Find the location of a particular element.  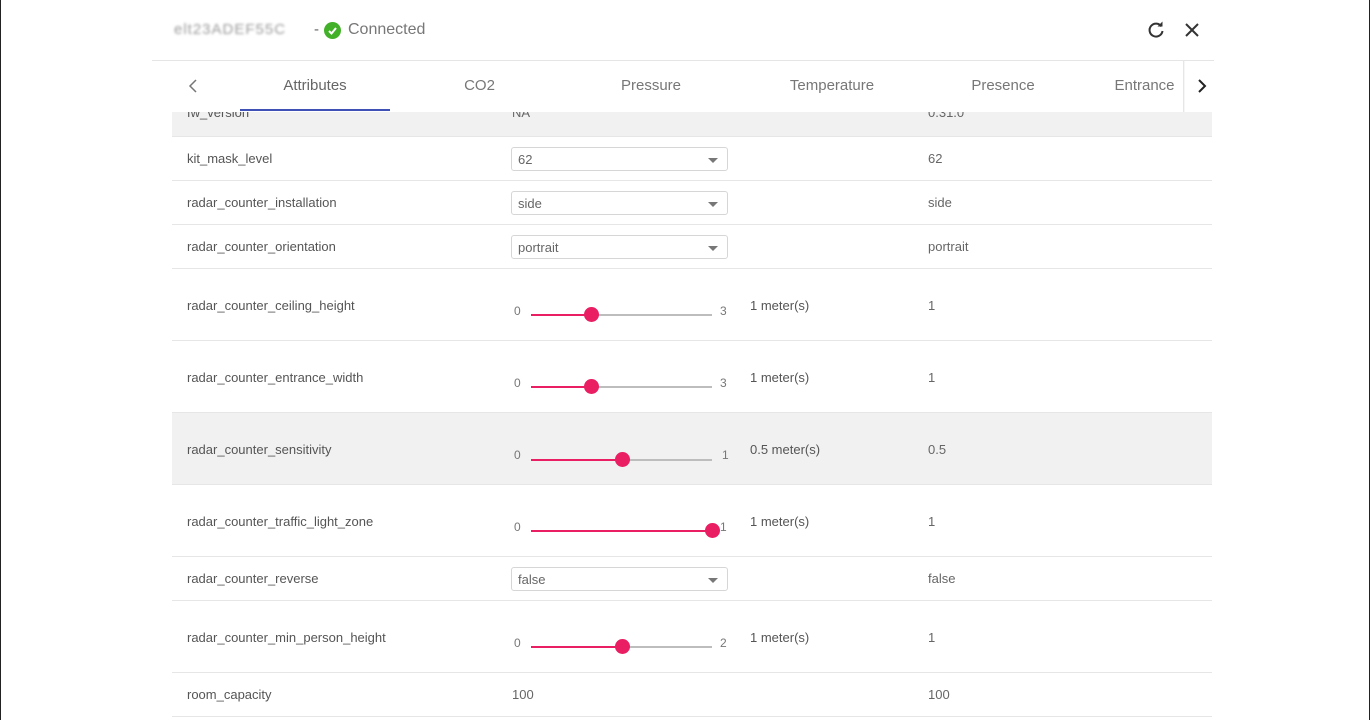

tab-pressure: Pressure is located at coordinates (651, 86).